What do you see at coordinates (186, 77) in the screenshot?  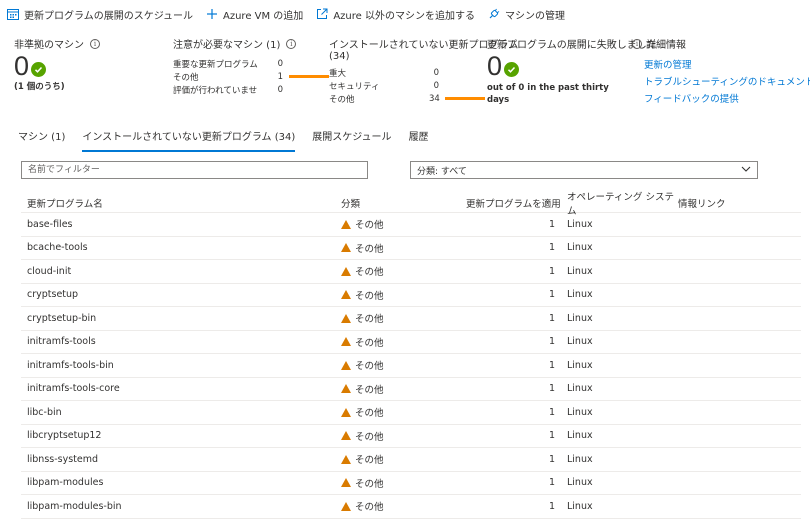 I see `attention-row-label: その他` at bounding box center [186, 77].